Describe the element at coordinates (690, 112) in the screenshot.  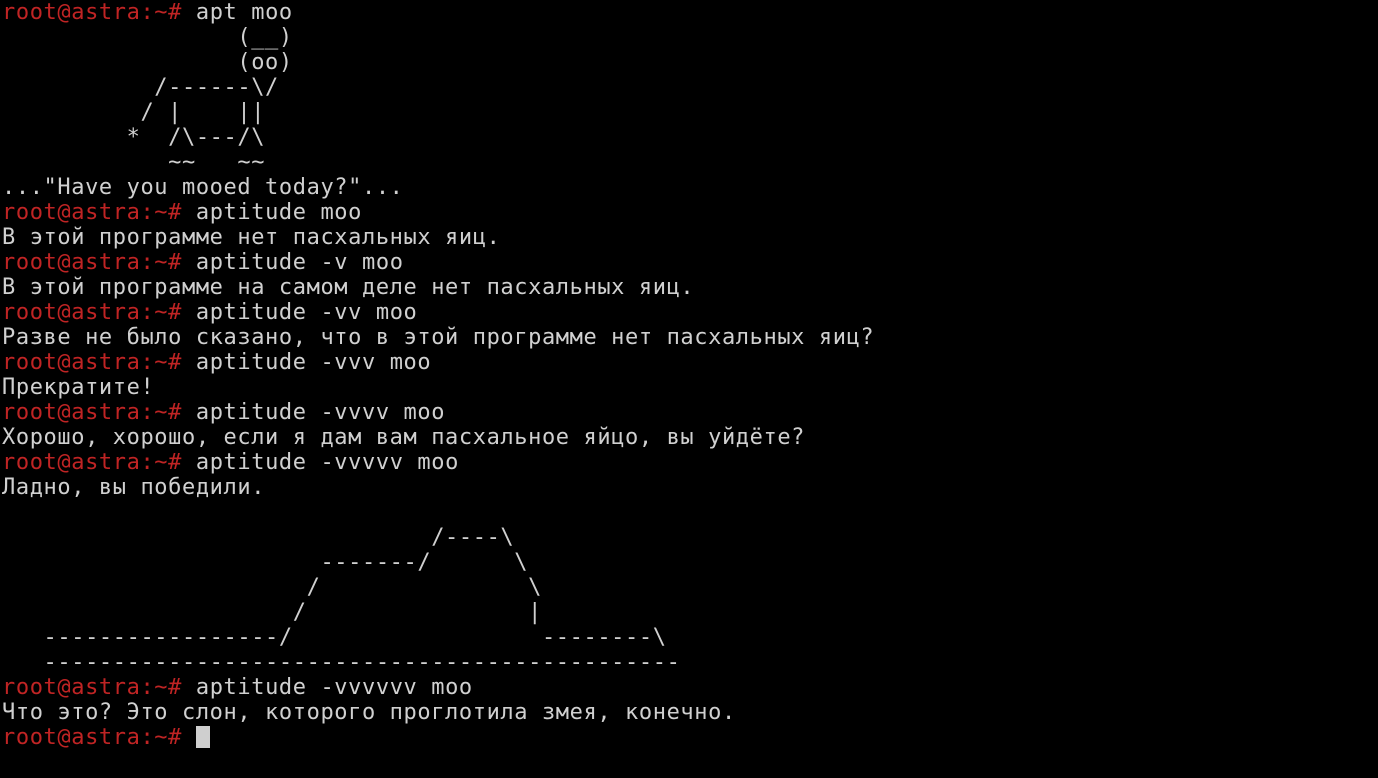
I see `output-line: / | ||` at that location.